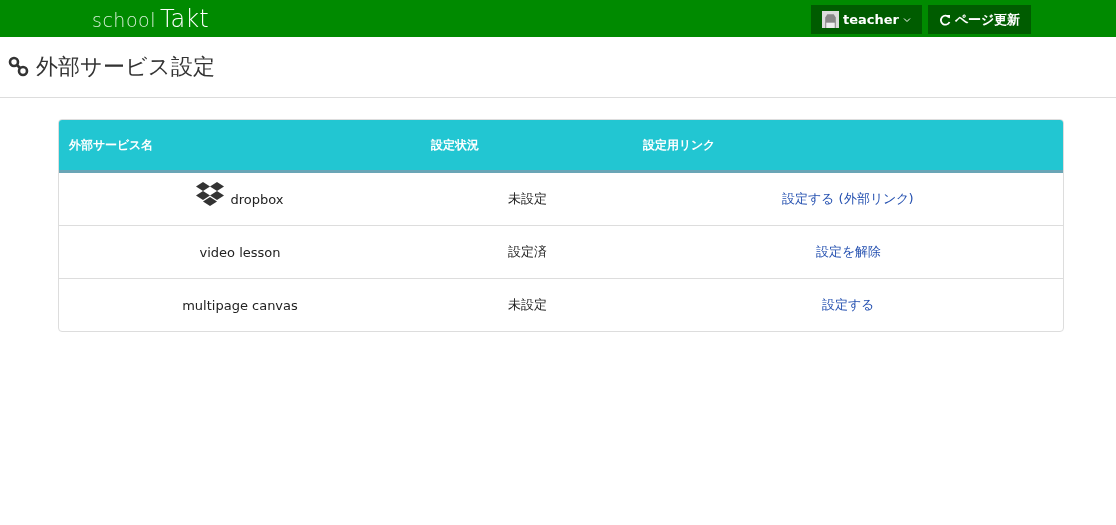  I want to click on service-name: video lesson, so click(240, 252).